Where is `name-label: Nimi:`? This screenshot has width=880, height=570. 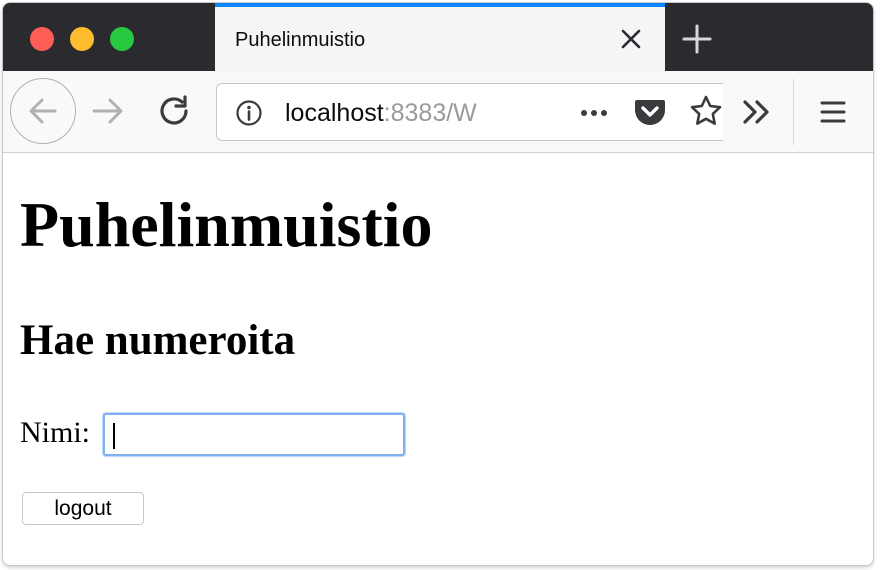
name-label: Nimi: is located at coordinates (55, 432).